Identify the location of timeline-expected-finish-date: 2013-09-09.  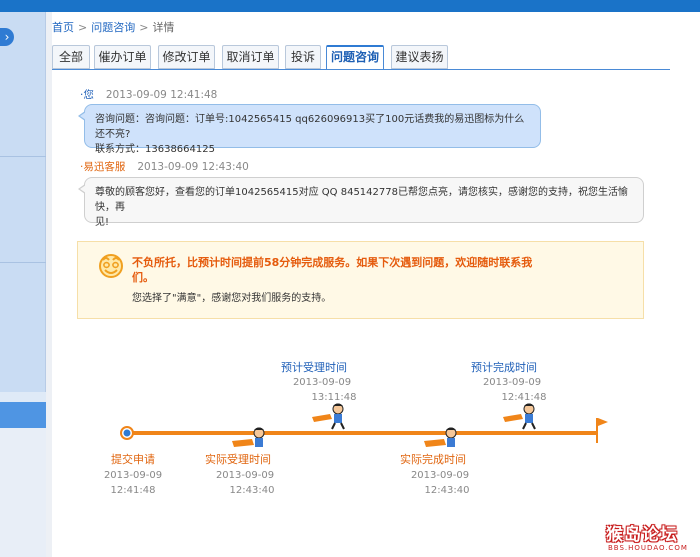
(512, 382).